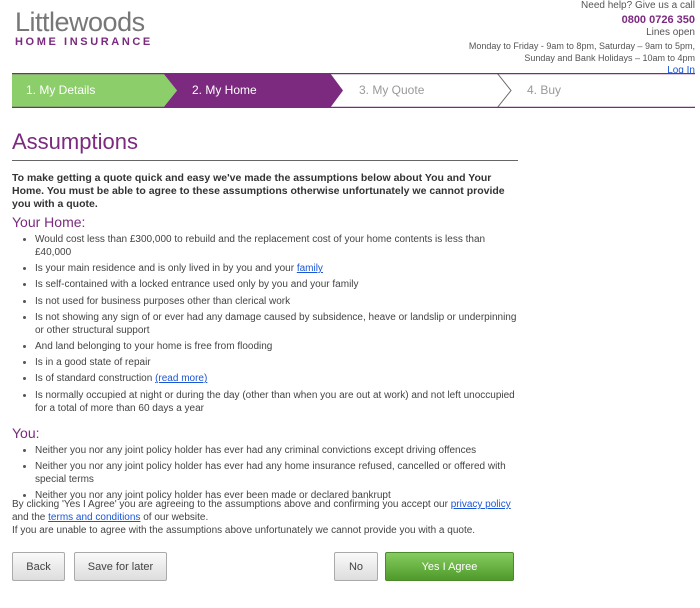  What do you see at coordinates (75, 141) in the screenshot?
I see `page-title: Assumptions` at bounding box center [75, 141].